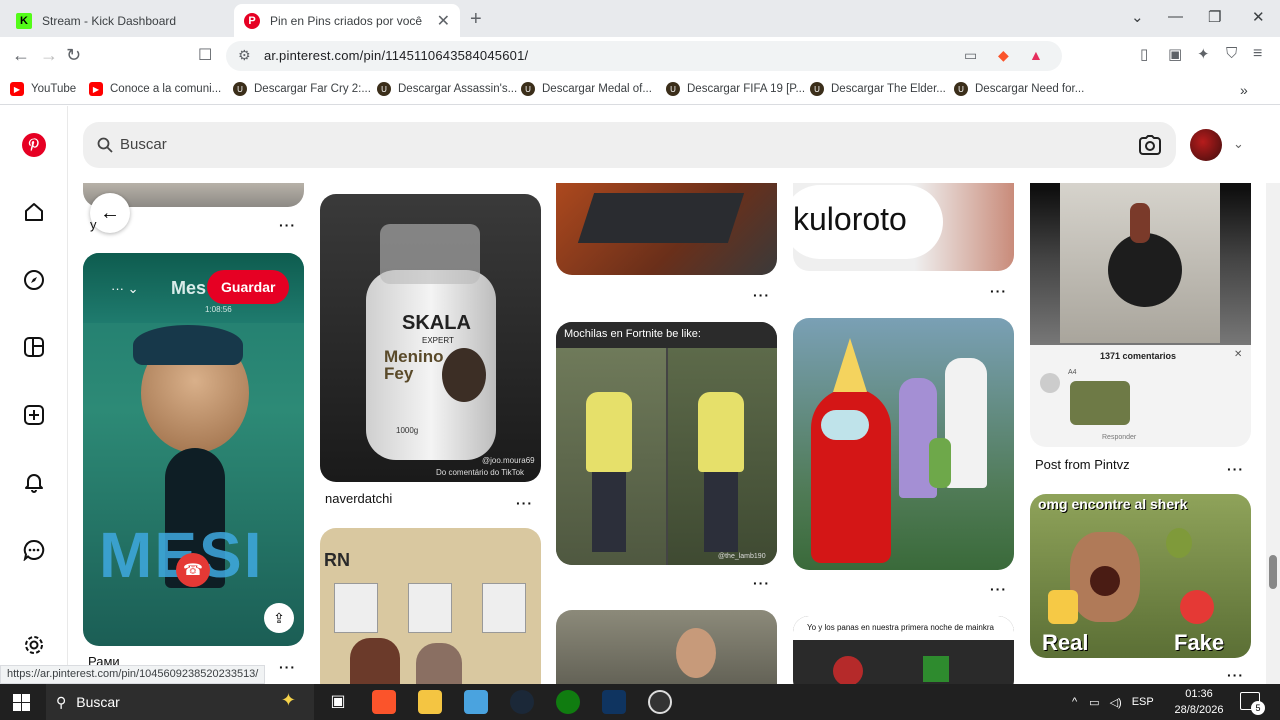 The width and height of the screenshot is (1280, 720). Describe the element at coordinates (279, 618) in the screenshot. I see `share-icon: ⇪` at that location.